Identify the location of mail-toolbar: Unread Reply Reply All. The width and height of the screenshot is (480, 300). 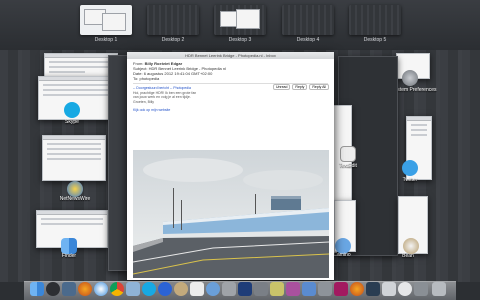
(300, 87).